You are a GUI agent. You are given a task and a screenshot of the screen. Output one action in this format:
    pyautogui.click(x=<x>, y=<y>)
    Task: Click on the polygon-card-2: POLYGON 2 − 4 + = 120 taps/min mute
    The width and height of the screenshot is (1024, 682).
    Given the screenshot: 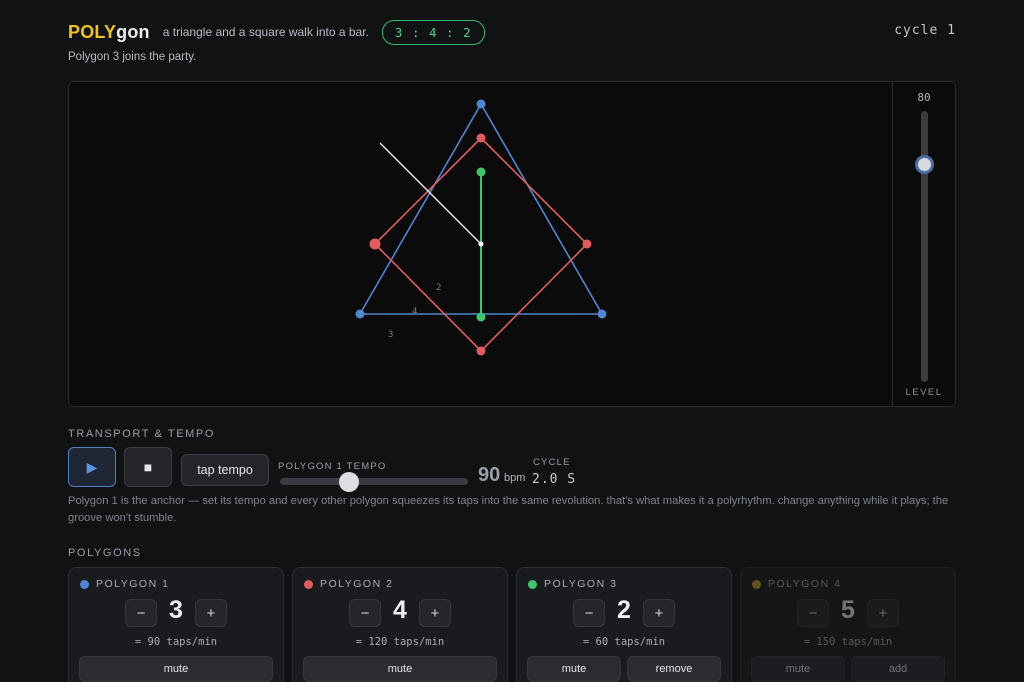 What is the action you would take?
    pyautogui.click(x=400, y=624)
    